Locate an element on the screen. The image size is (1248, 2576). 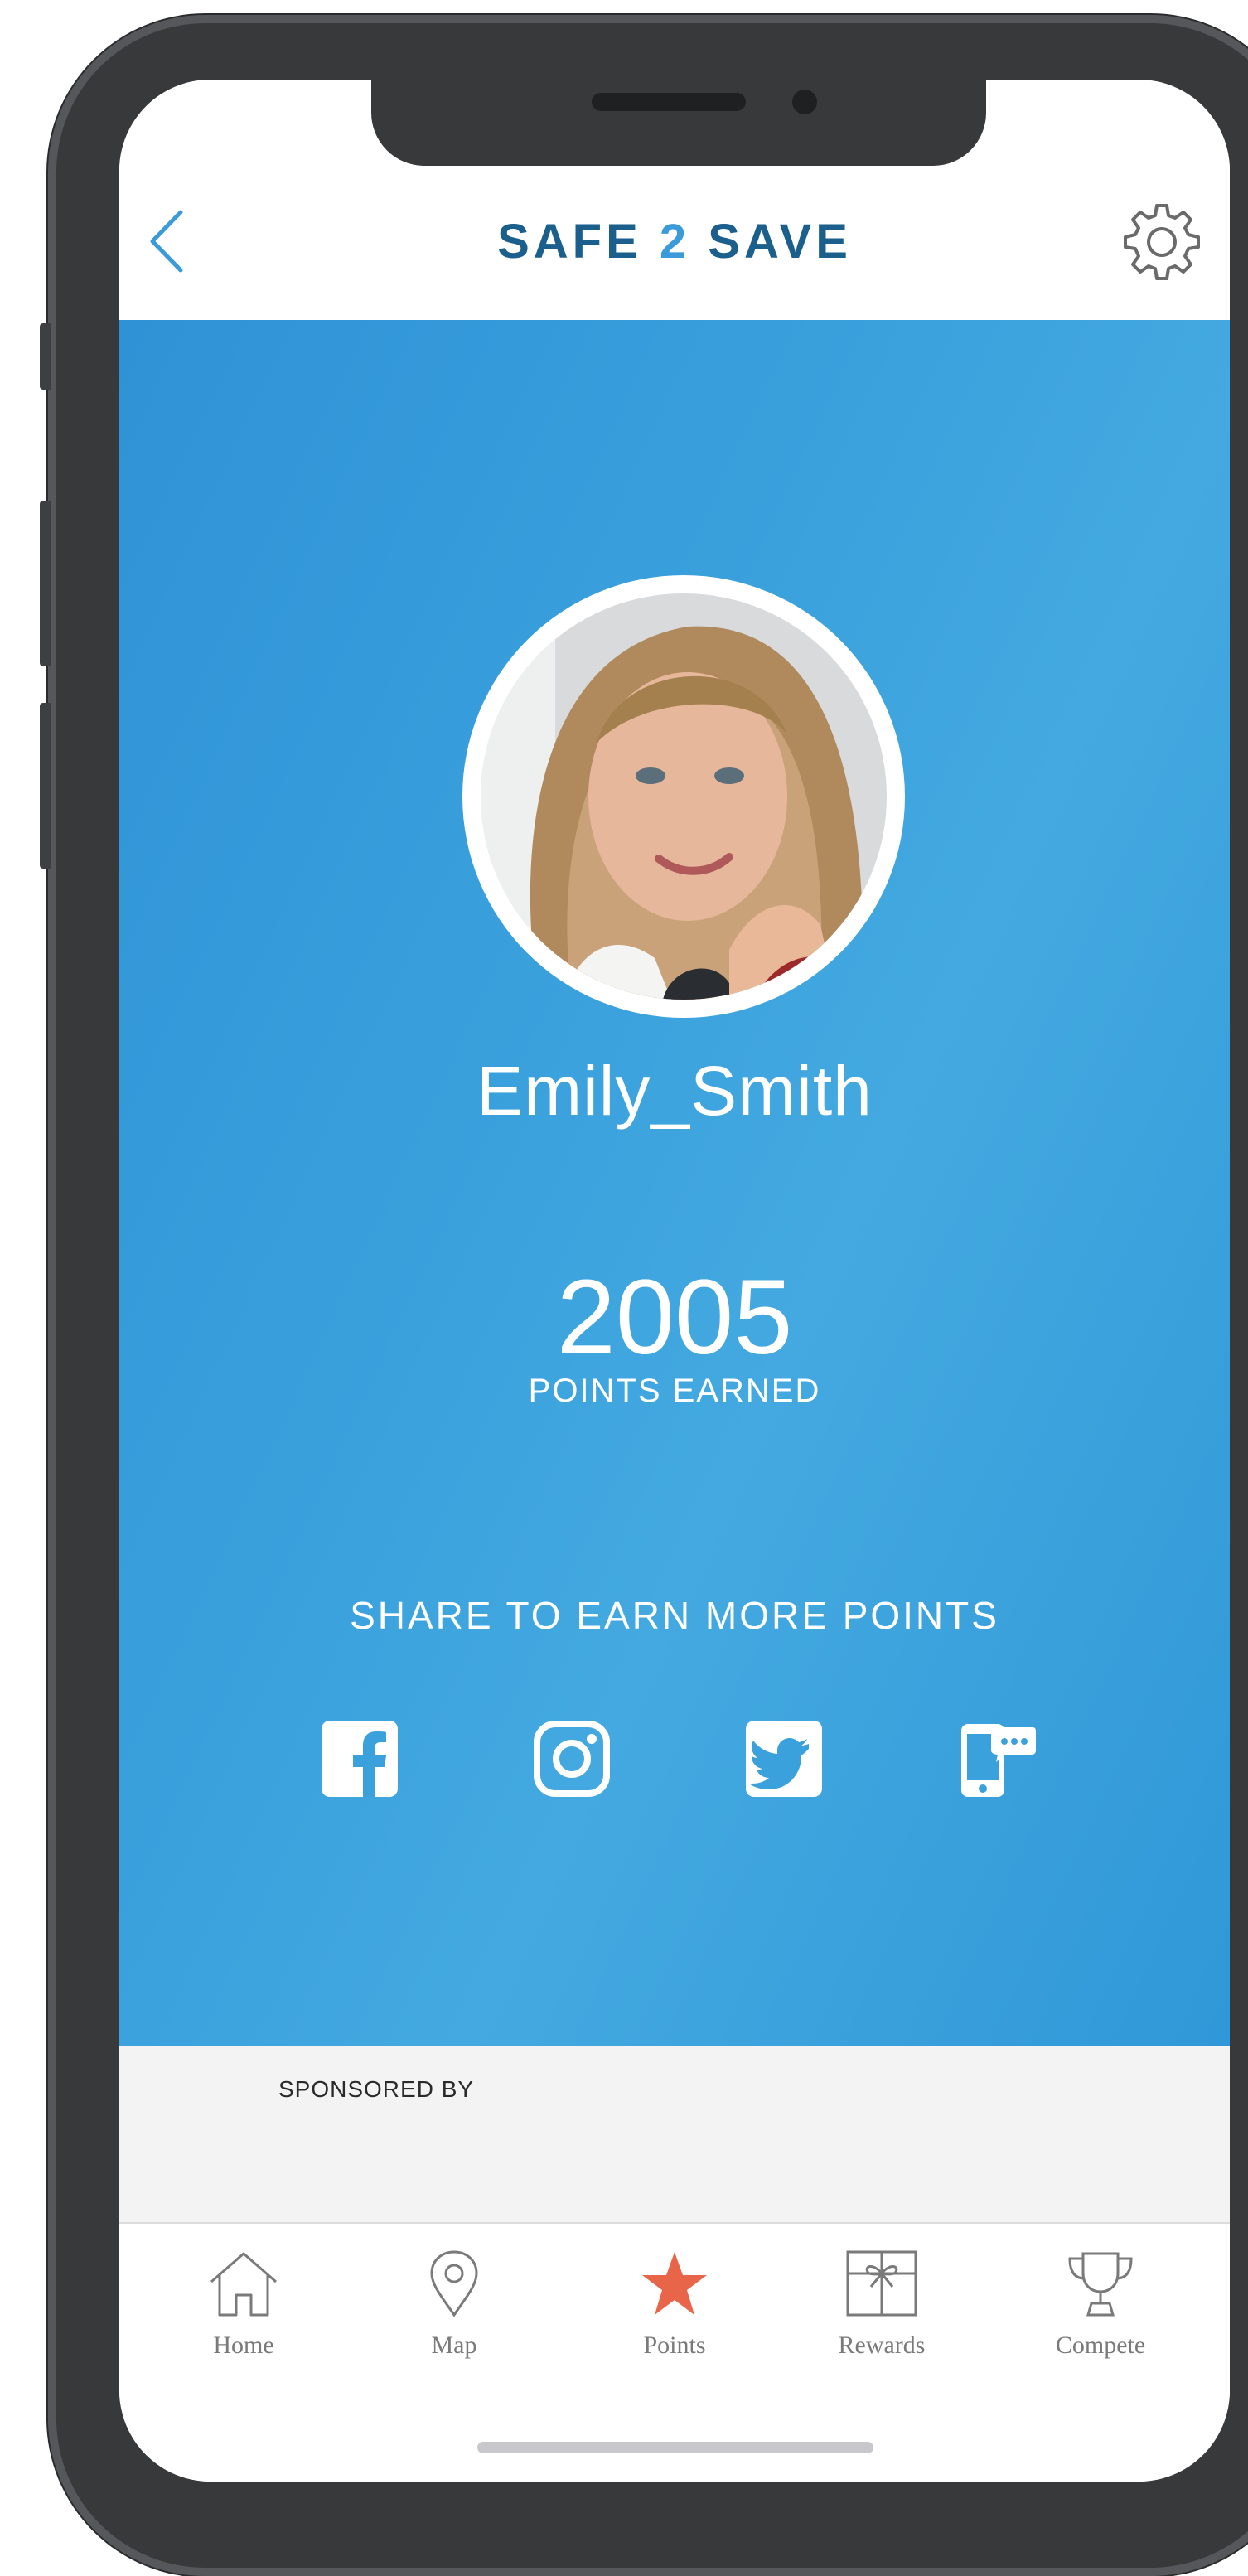
tab-rewards-label: Rewards is located at coordinates (882, 2345).